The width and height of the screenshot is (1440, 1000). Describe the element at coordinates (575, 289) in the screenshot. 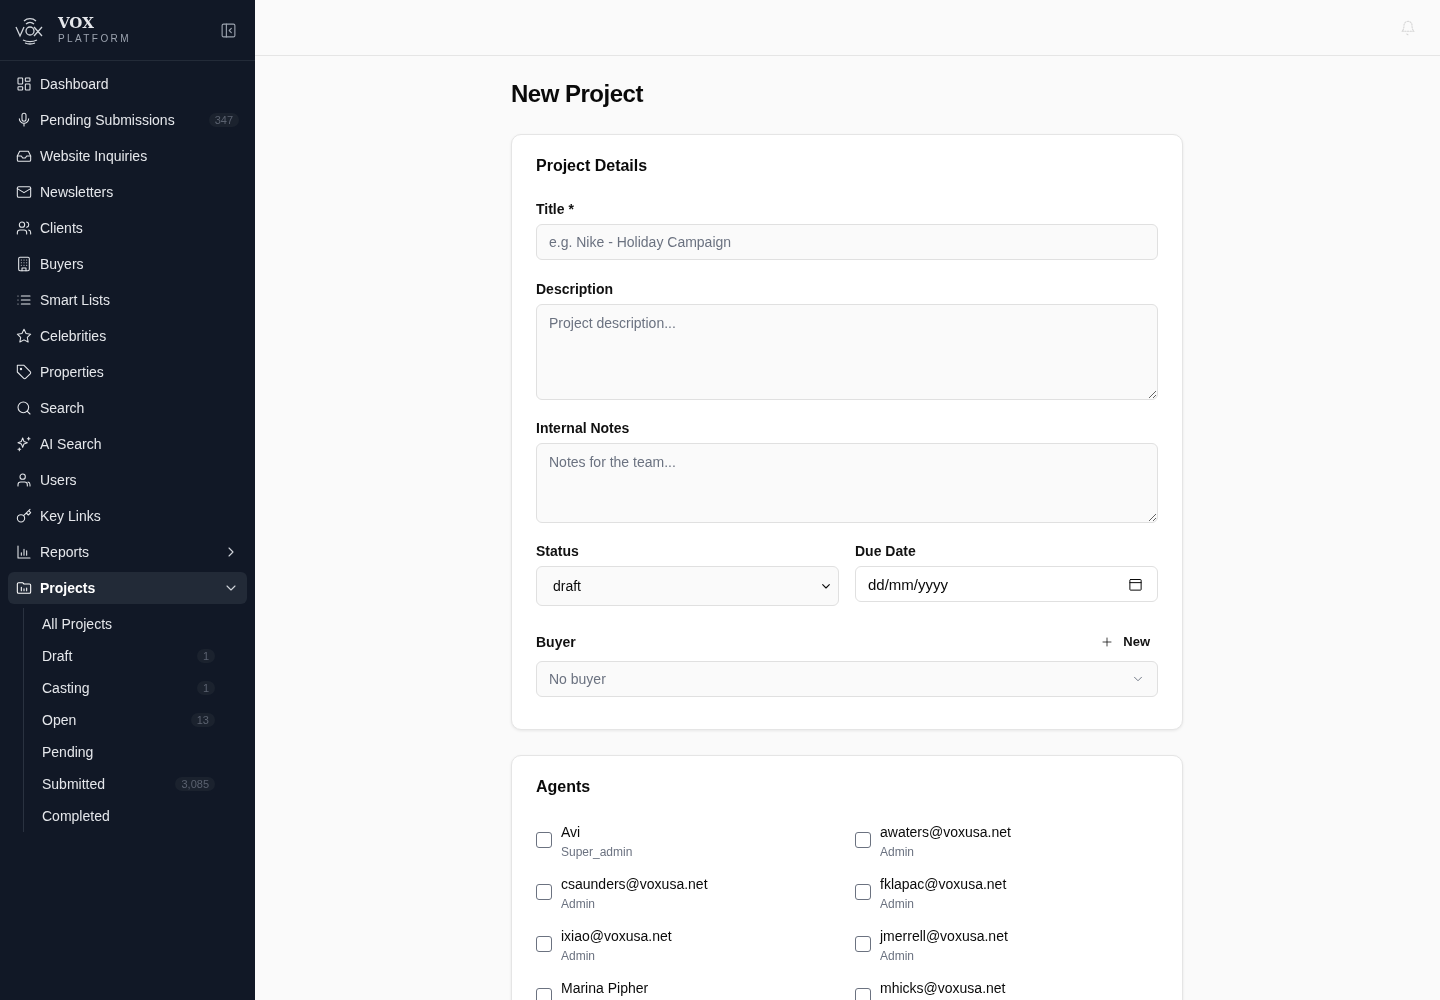

I see `field-label: Description` at that location.